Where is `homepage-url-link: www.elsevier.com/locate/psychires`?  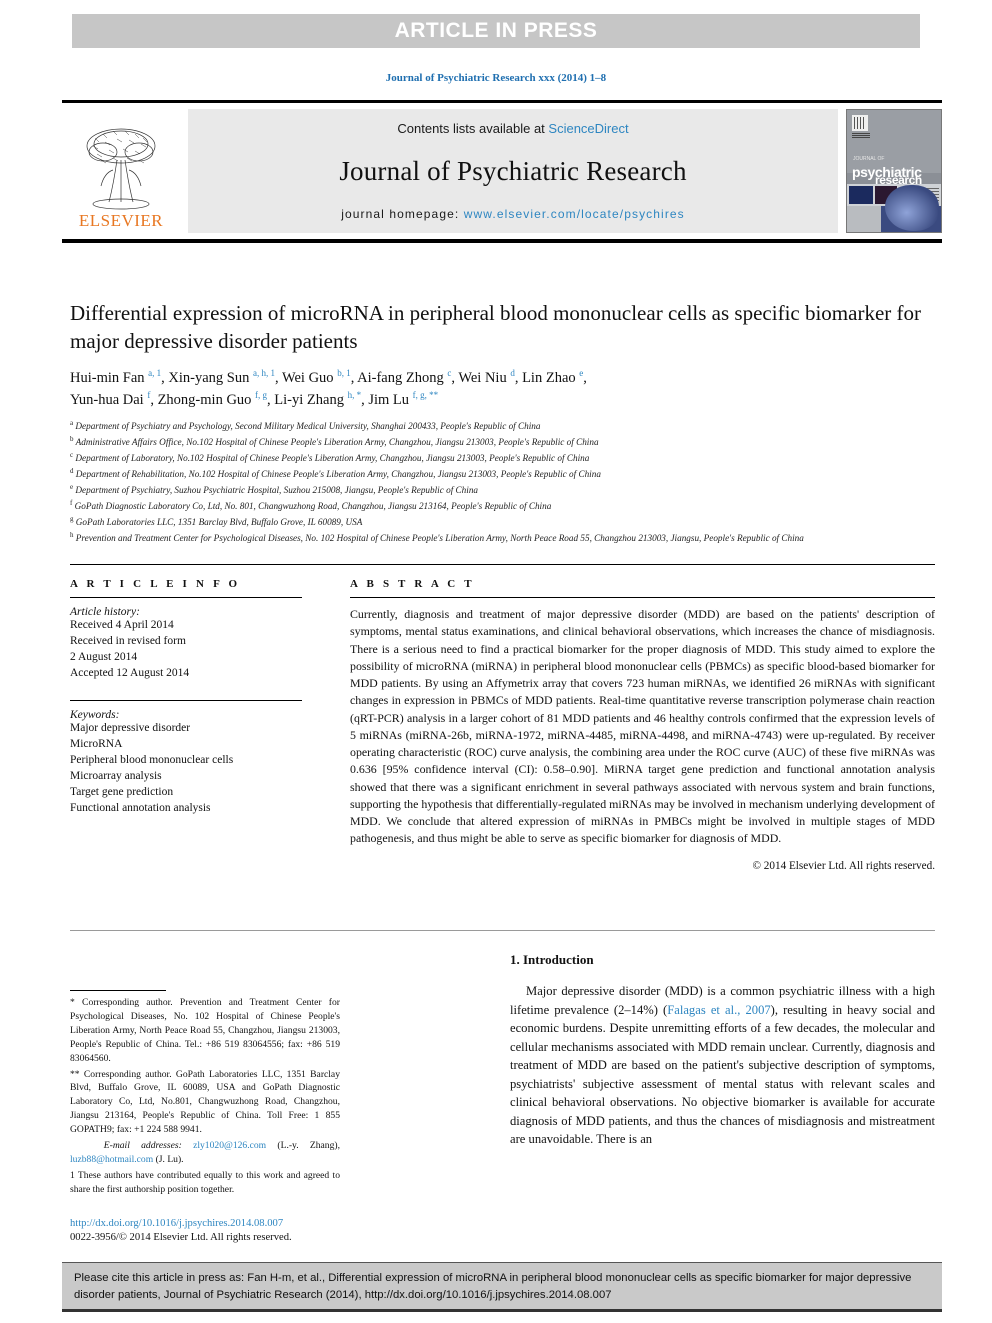
homepage-url-link: www.elsevier.com/locate/psychires is located at coordinates (574, 214).